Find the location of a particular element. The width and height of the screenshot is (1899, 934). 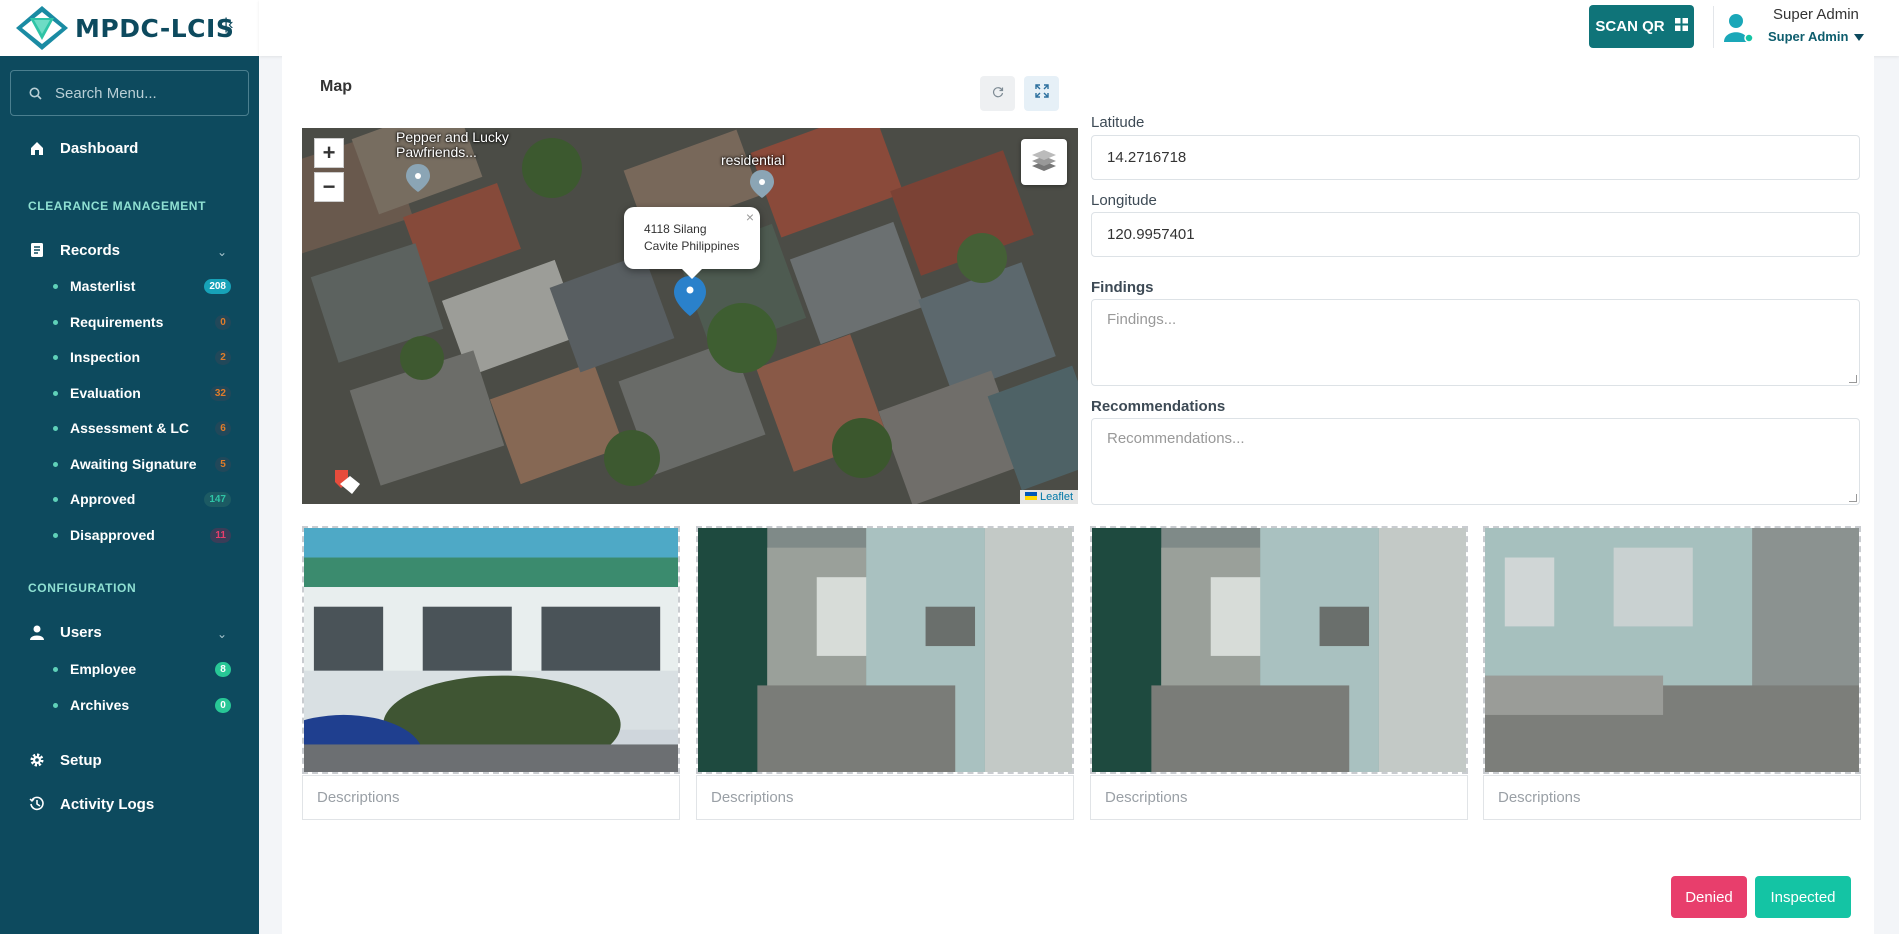

leaflet-attribution: Leaflet is located at coordinates (1048, 497).